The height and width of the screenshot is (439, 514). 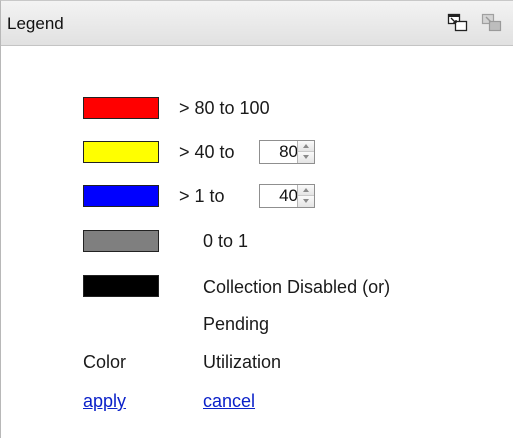 I want to click on range-label-pending: Pending, so click(x=236, y=324).